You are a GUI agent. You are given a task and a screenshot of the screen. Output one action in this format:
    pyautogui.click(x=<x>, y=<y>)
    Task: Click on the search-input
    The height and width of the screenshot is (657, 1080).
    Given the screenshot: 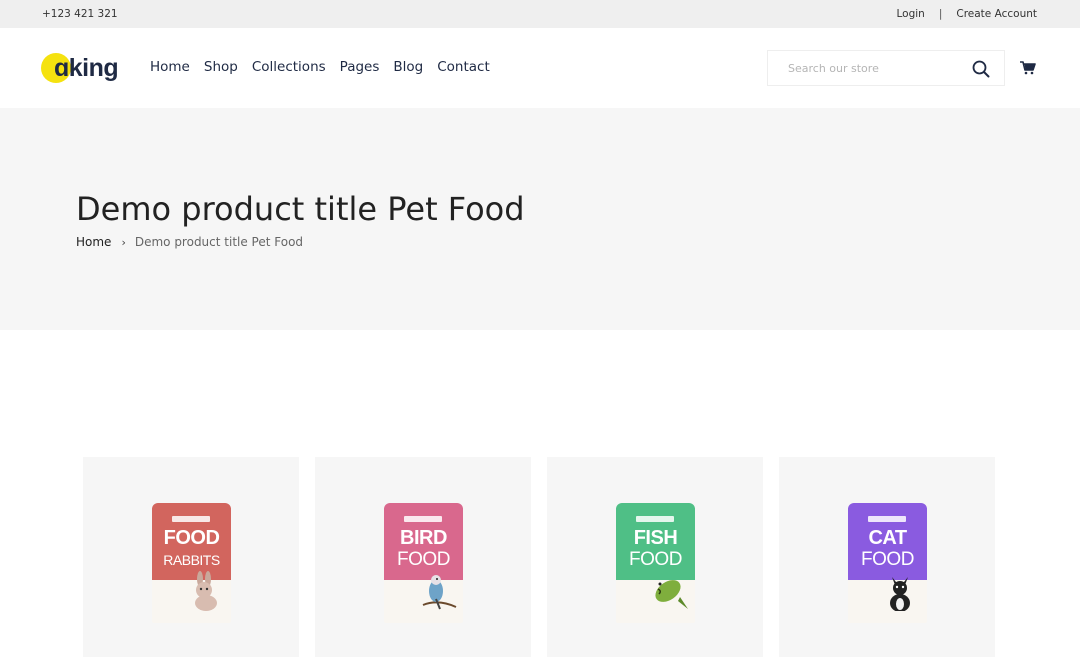 What is the action you would take?
    pyautogui.click(x=866, y=68)
    